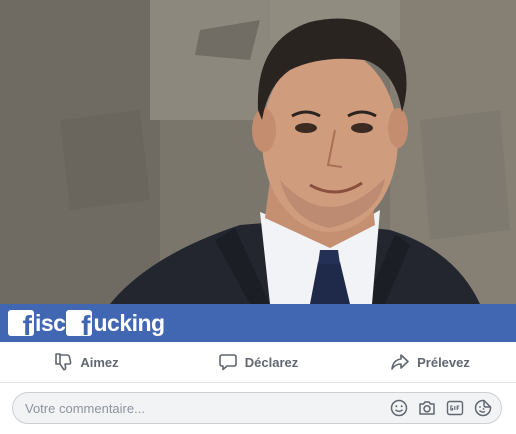 The height and width of the screenshot is (434, 516). I want to click on comment-input, so click(202, 408).